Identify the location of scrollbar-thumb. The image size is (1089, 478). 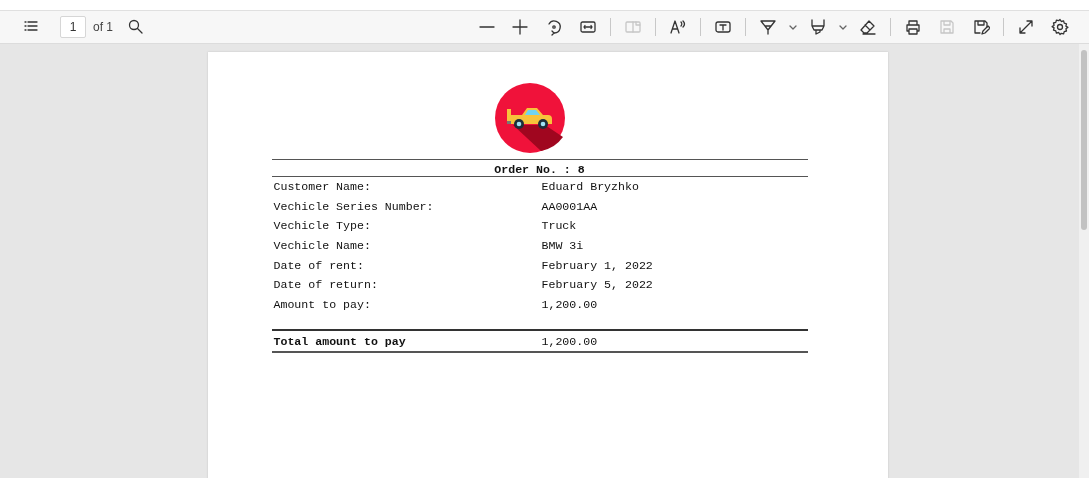
(1084, 140).